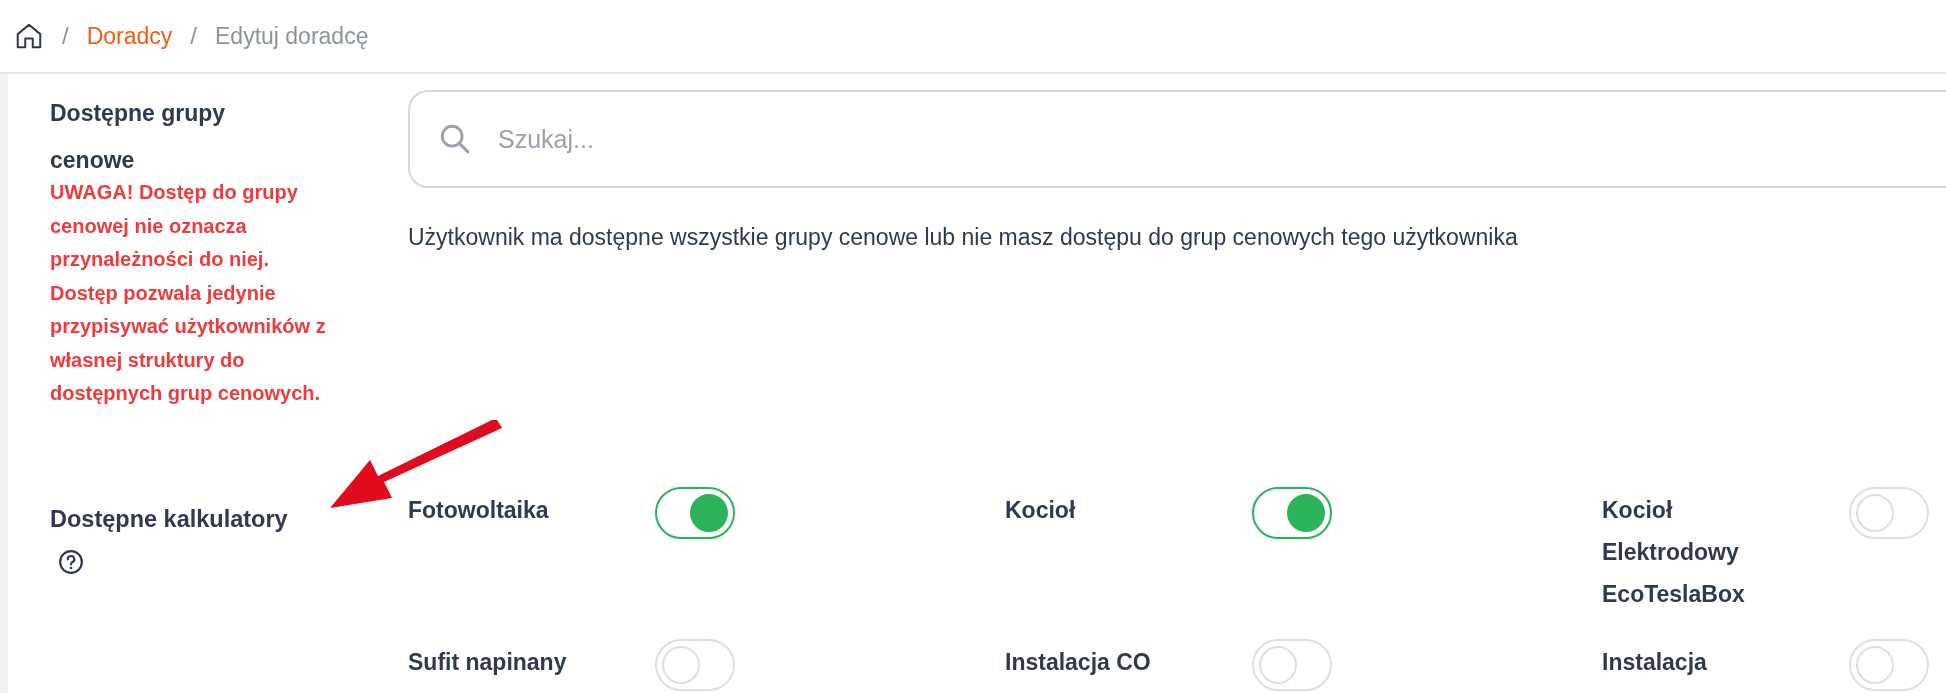 This screenshot has height=693, width=1946. Describe the element at coordinates (129, 36) in the screenshot. I see `breadcrumb-link: Doradcy` at that location.